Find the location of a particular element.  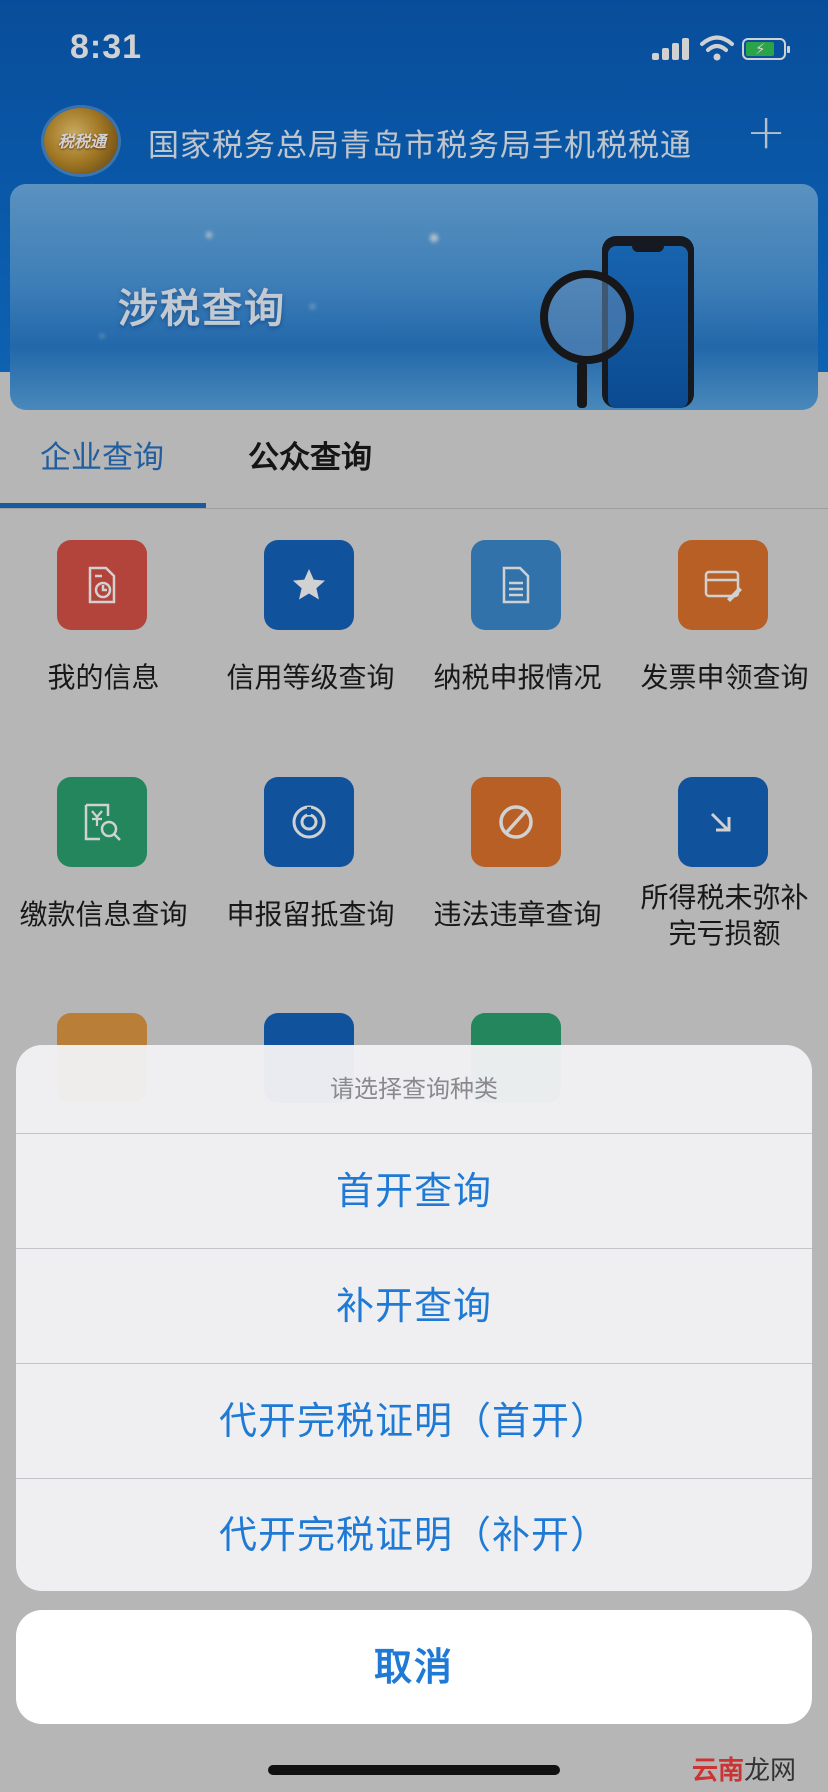

home-indicator is located at coordinates (414, 1770).